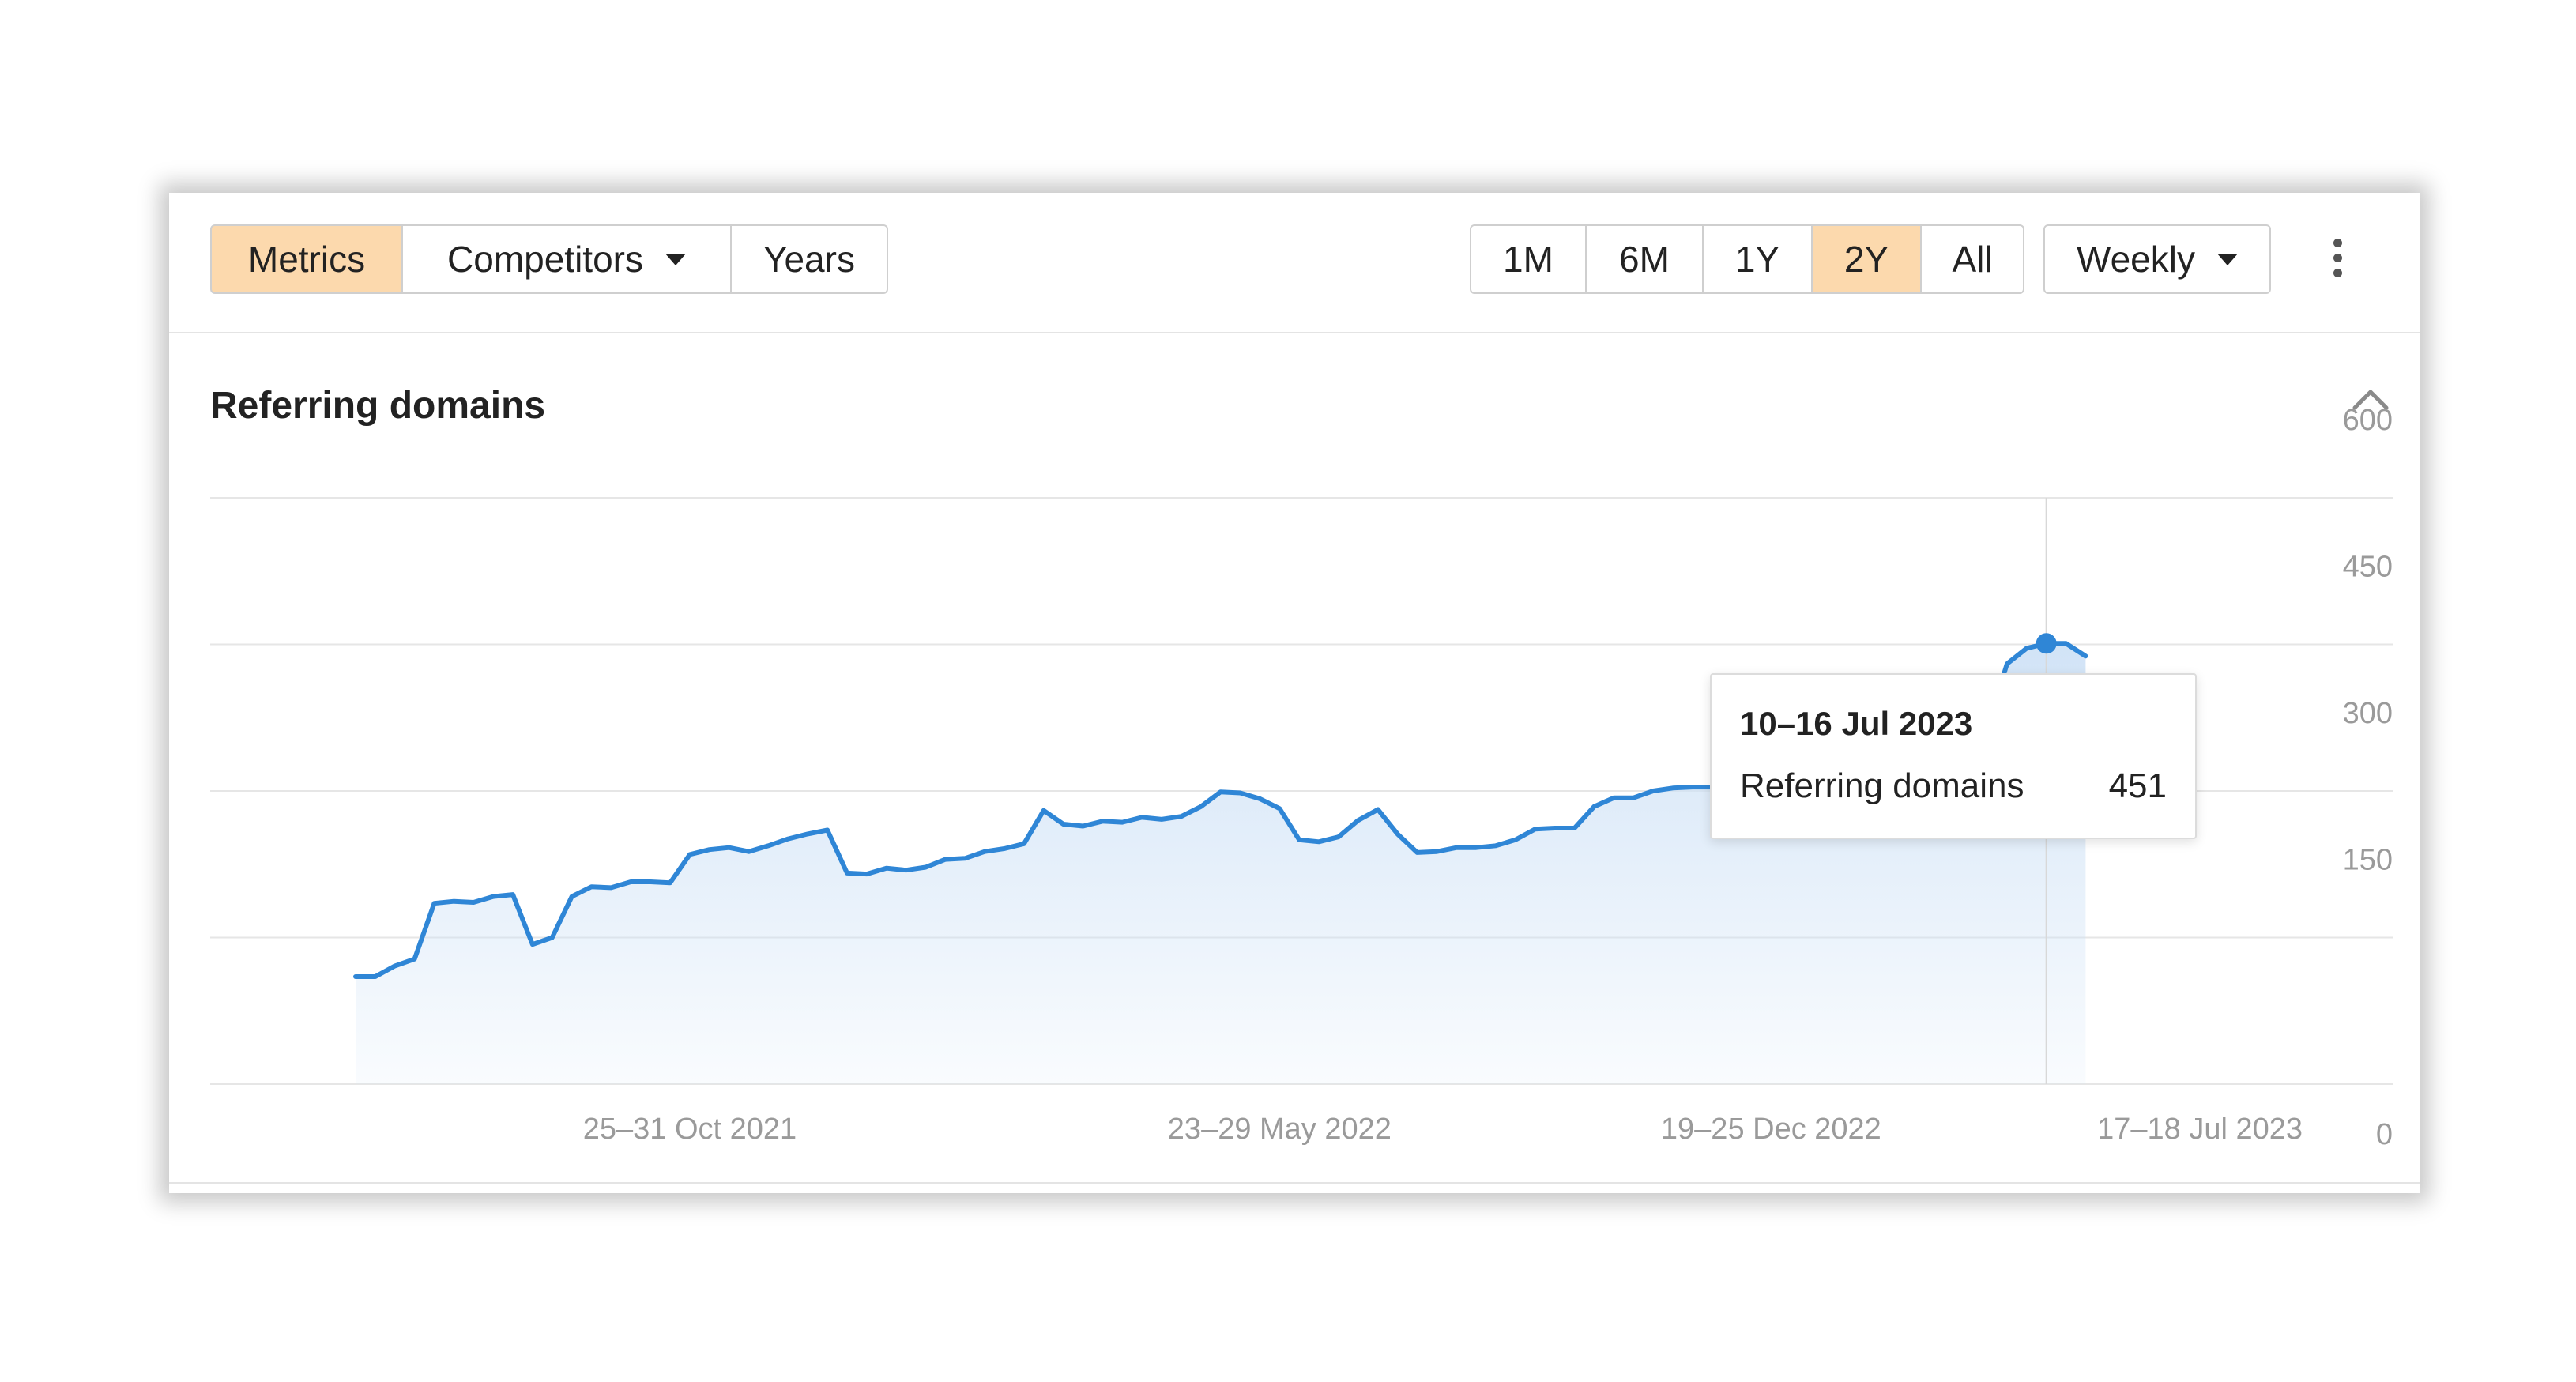 Image resolution: width=2576 pixels, height=1382 pixels. Describe the element at coordinates (2368, 567) in the screenshot. I see `y-tick-label: 450` at that location.